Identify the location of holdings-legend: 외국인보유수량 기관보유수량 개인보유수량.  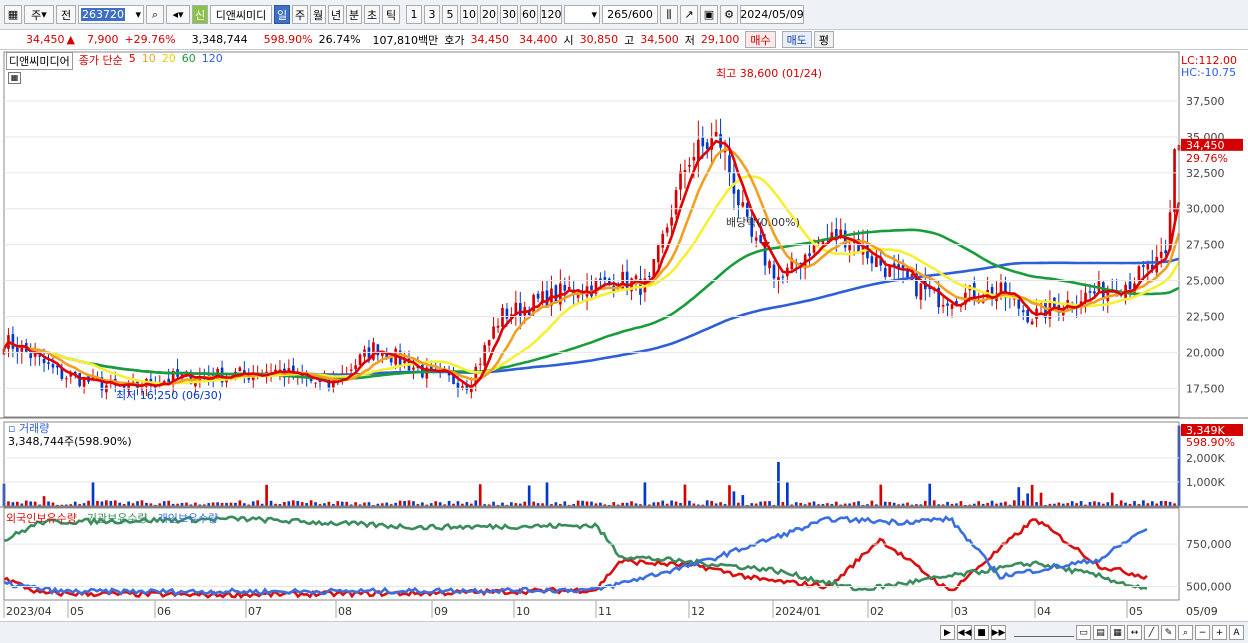
(112, 518).